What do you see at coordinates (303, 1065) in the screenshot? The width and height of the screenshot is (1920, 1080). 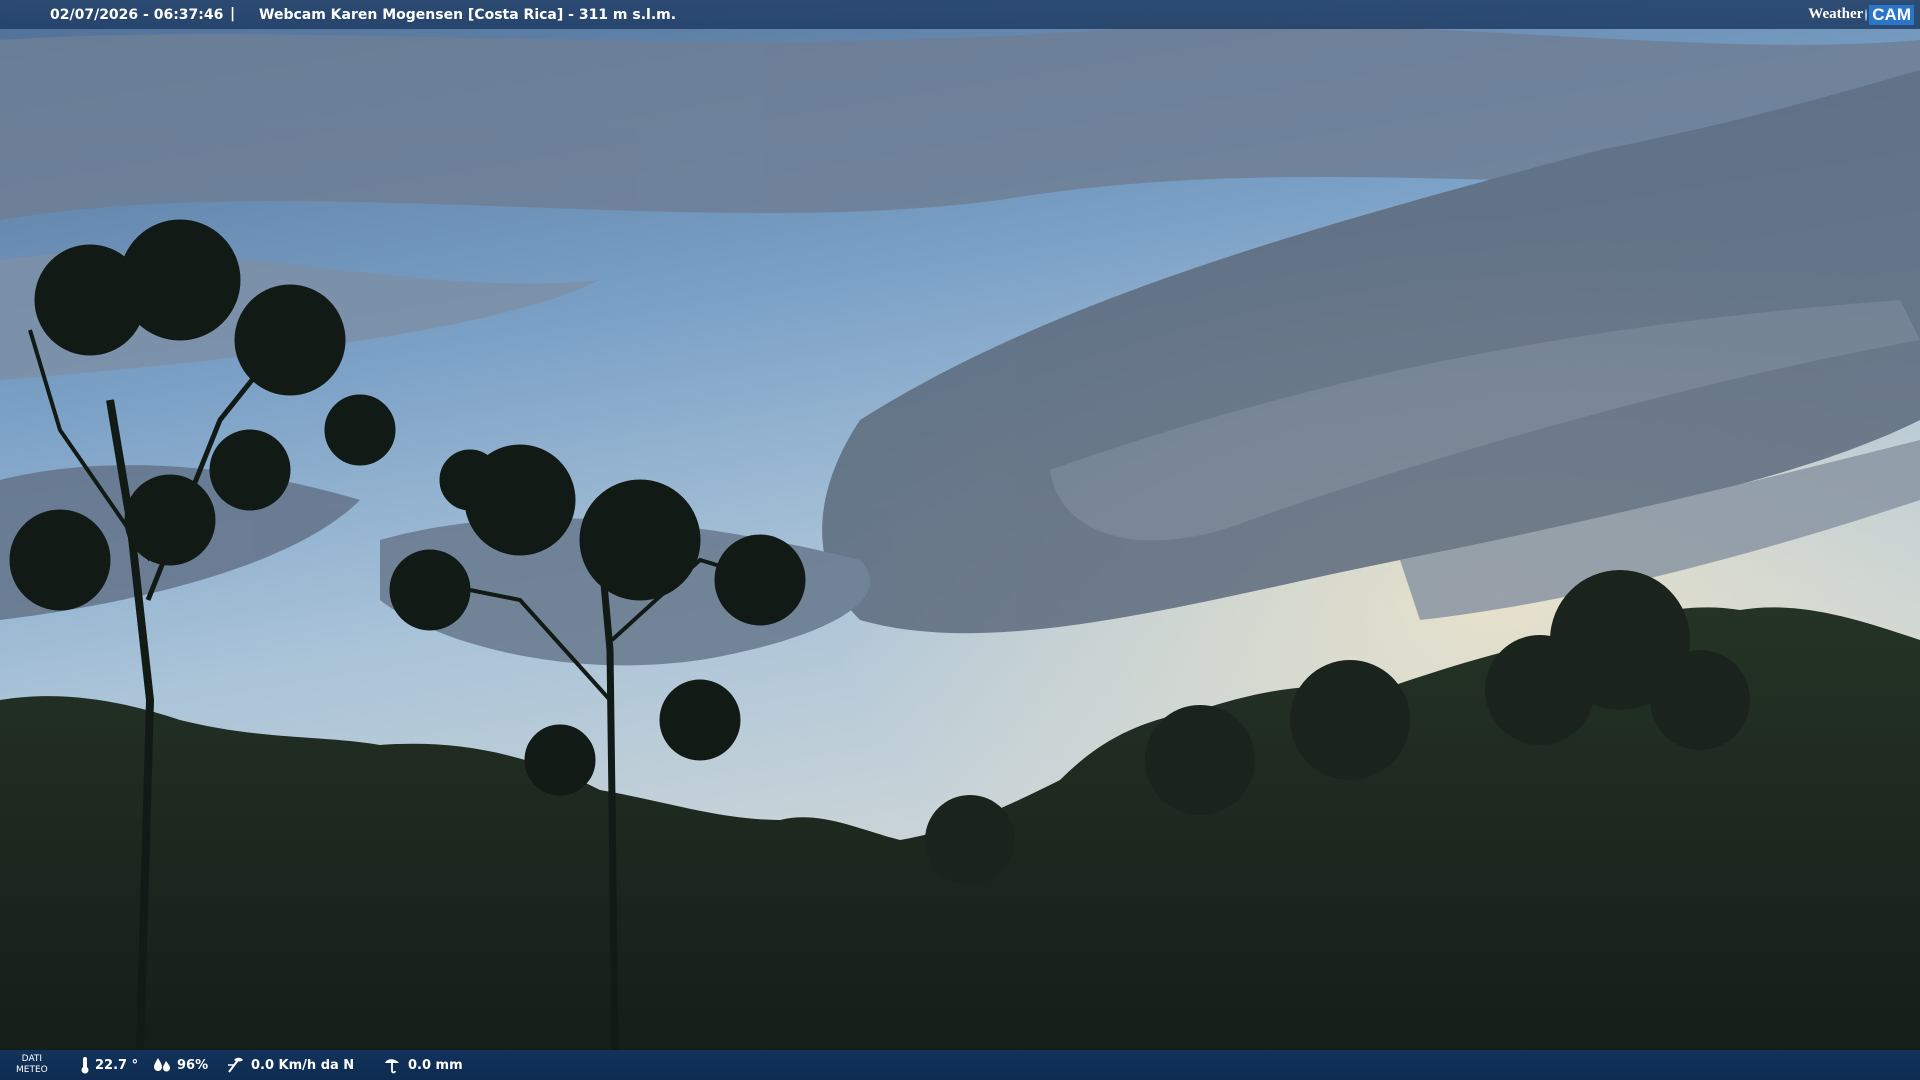 I see `wind-value: 0.0 Km/h da N` at bounding box center [303, 1065].